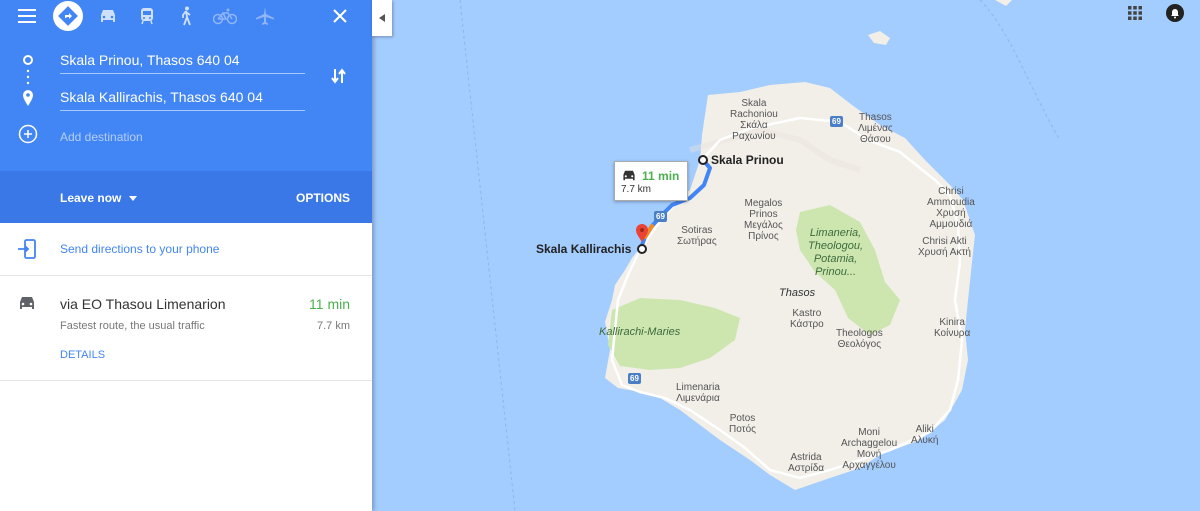 This screenshot has width=1200, height=511. I want to click on label-chrisi-akti: Chrisi Akti Χρυσή Ακτή, so click(944, 247).